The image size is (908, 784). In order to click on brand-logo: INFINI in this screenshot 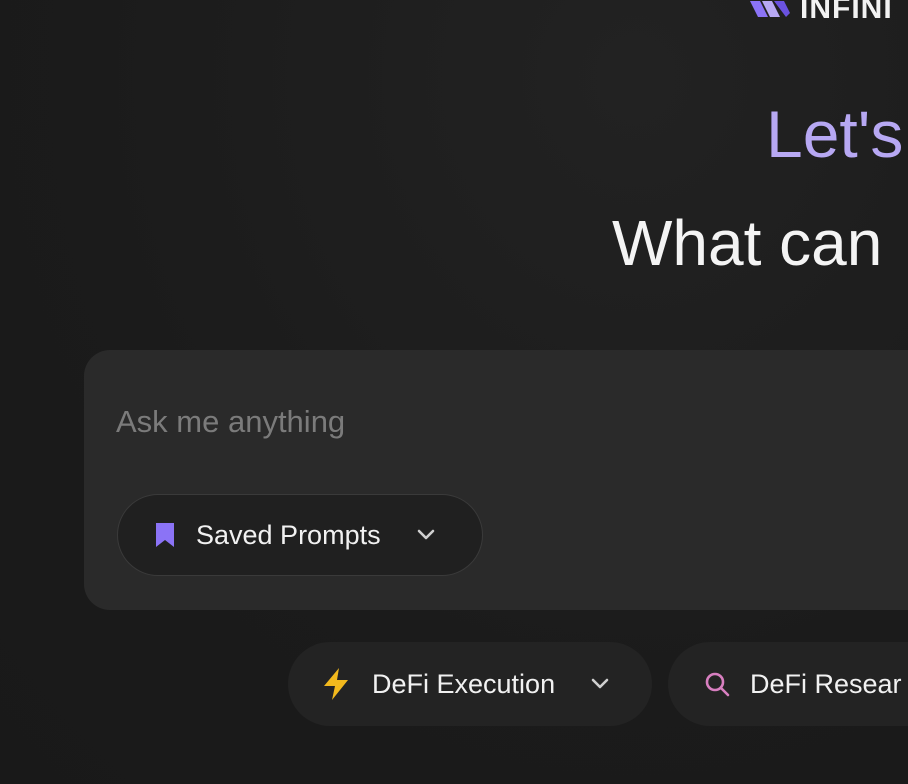, I will do `click(820, 13)`.